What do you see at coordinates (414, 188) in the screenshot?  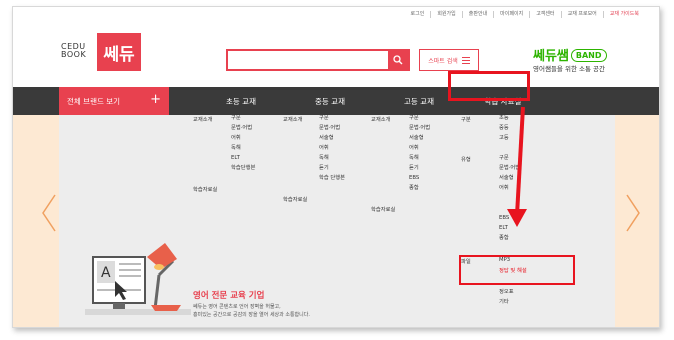 I see `c3-item: 종합` at bounding box center [414, 188].